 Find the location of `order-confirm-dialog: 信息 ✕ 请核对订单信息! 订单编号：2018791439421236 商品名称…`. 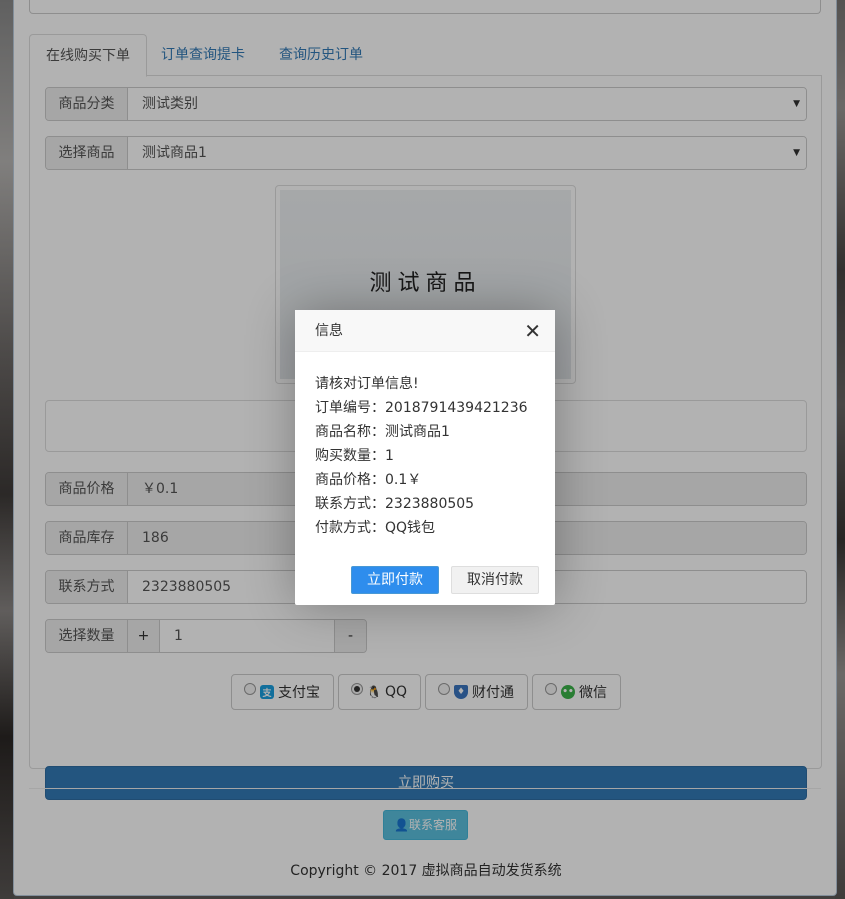

order-confirm-dialog: 信息 ✕ 请核对订单信息! 订单编号：2018791439421236 商品名称… is located at coordinates (425, 457).